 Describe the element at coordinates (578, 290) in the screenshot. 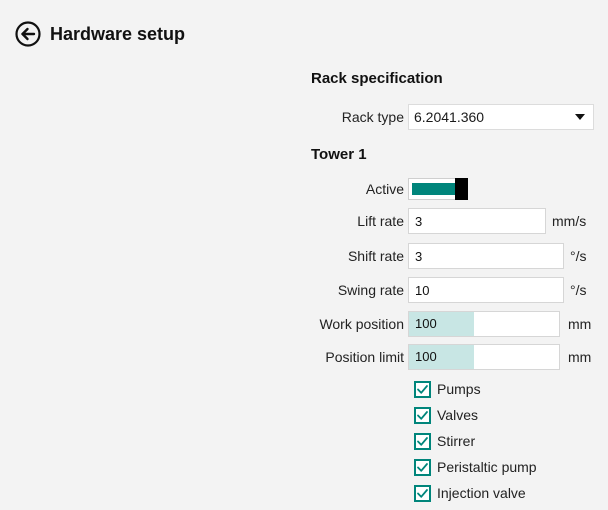

I see `swing-rate-unit: °/s` at that location.